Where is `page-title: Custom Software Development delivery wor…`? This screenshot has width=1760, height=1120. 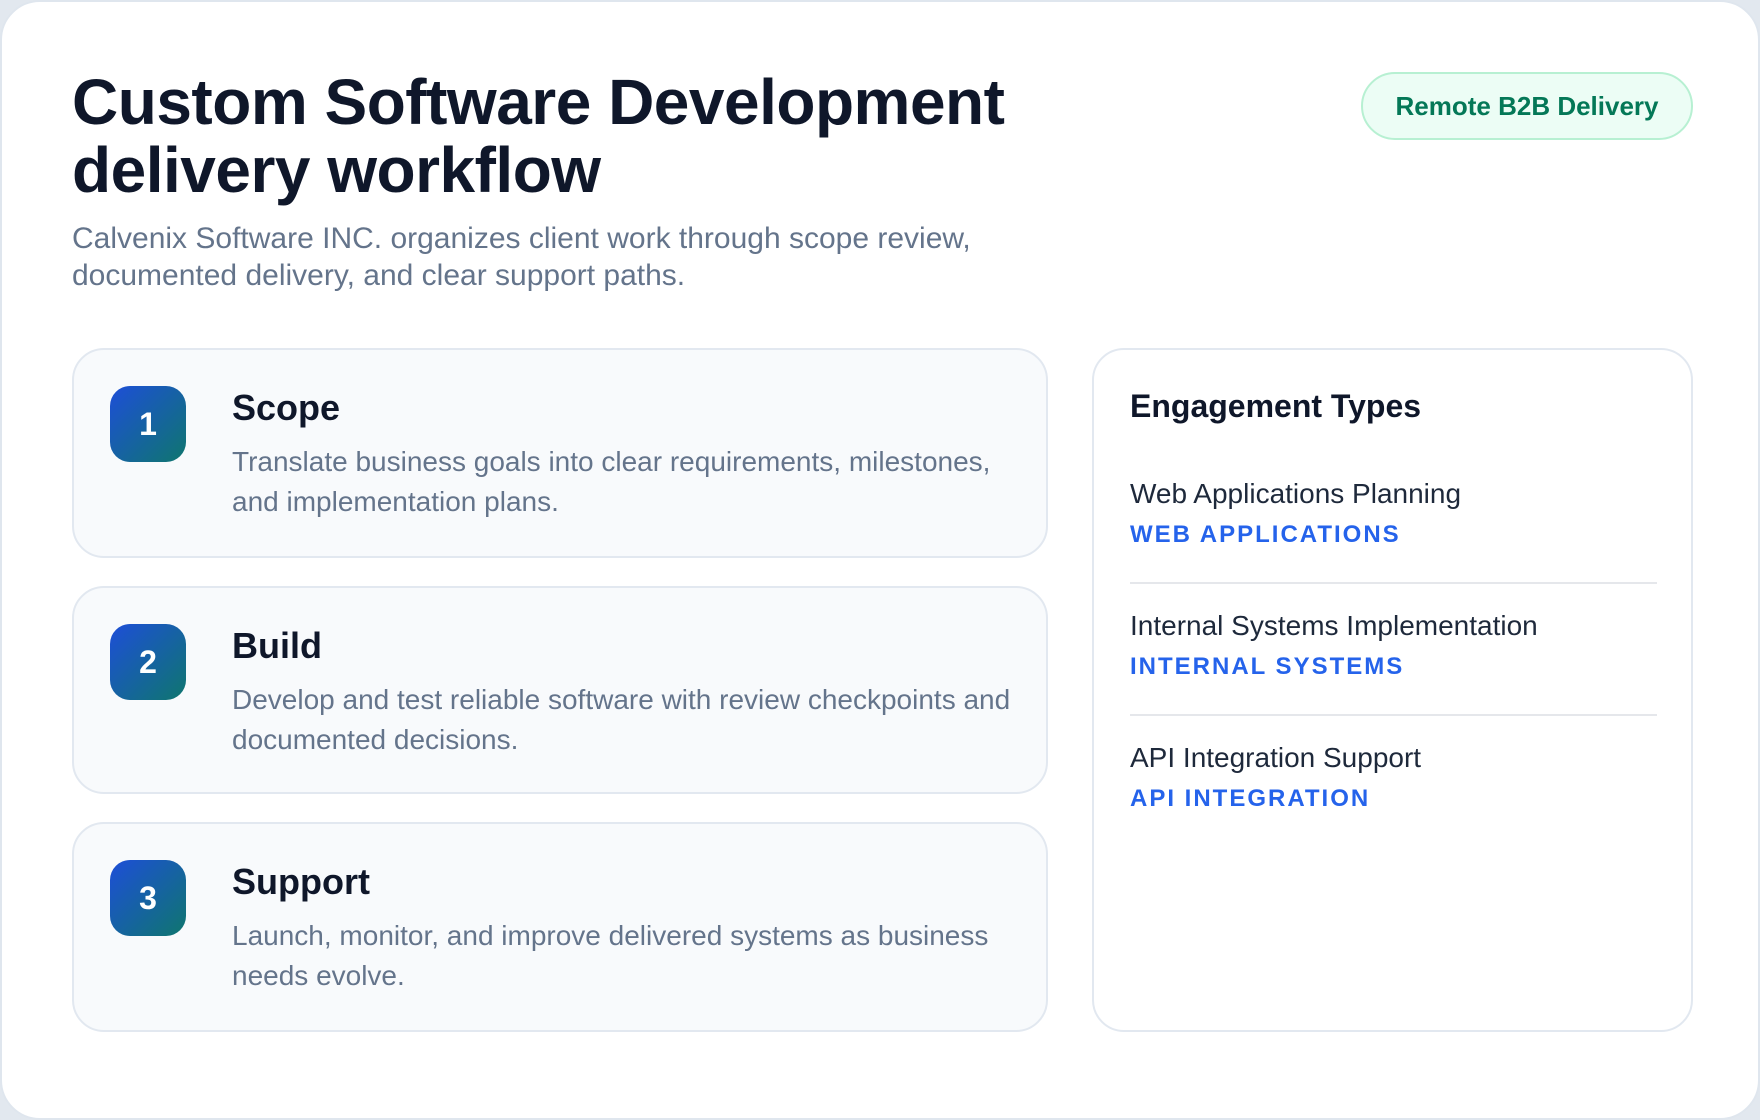 page-title: Custom Software Development delivery wor… is located at coordinates (538, 136).